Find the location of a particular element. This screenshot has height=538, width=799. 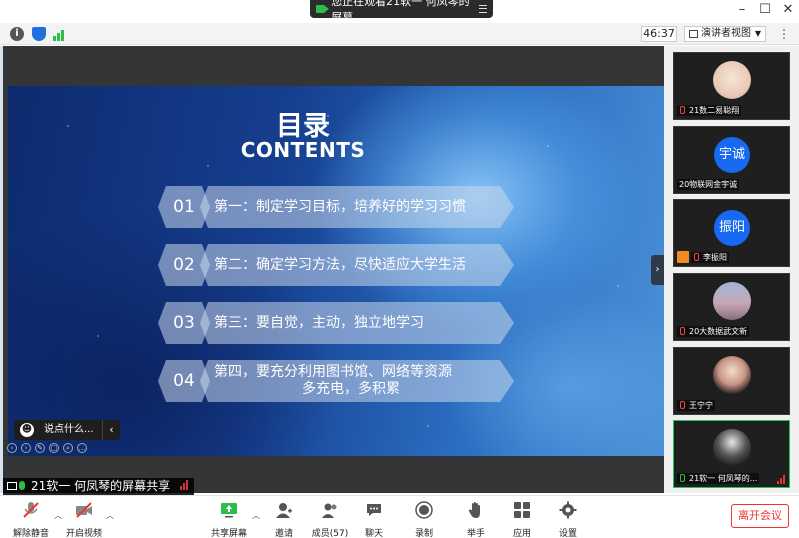

participant-name: 20大数据武文新 is located at coordinates (713, 331).